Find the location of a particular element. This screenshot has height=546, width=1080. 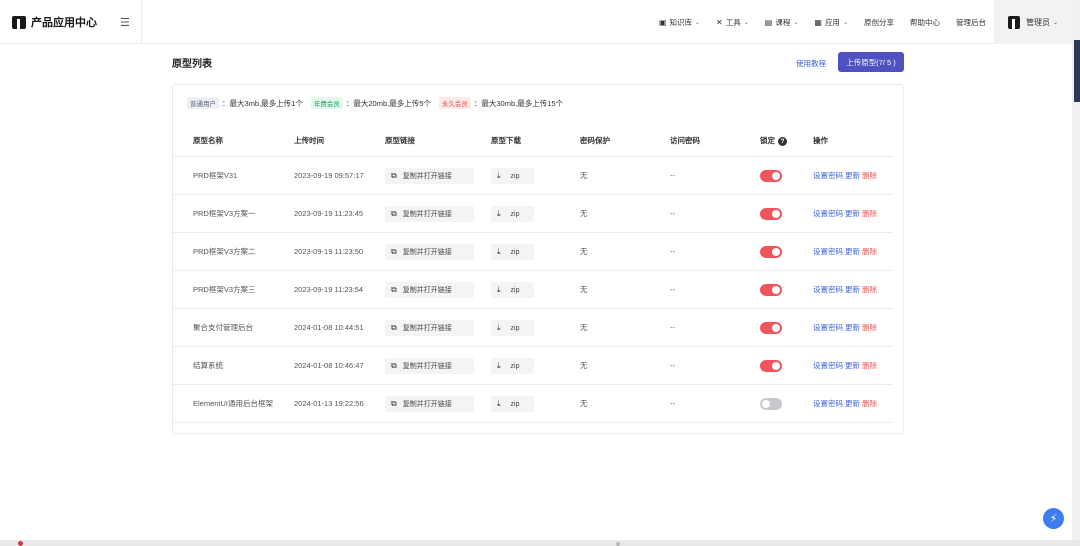

nav-item-label: 课程 is located at coordinates (783, 22).